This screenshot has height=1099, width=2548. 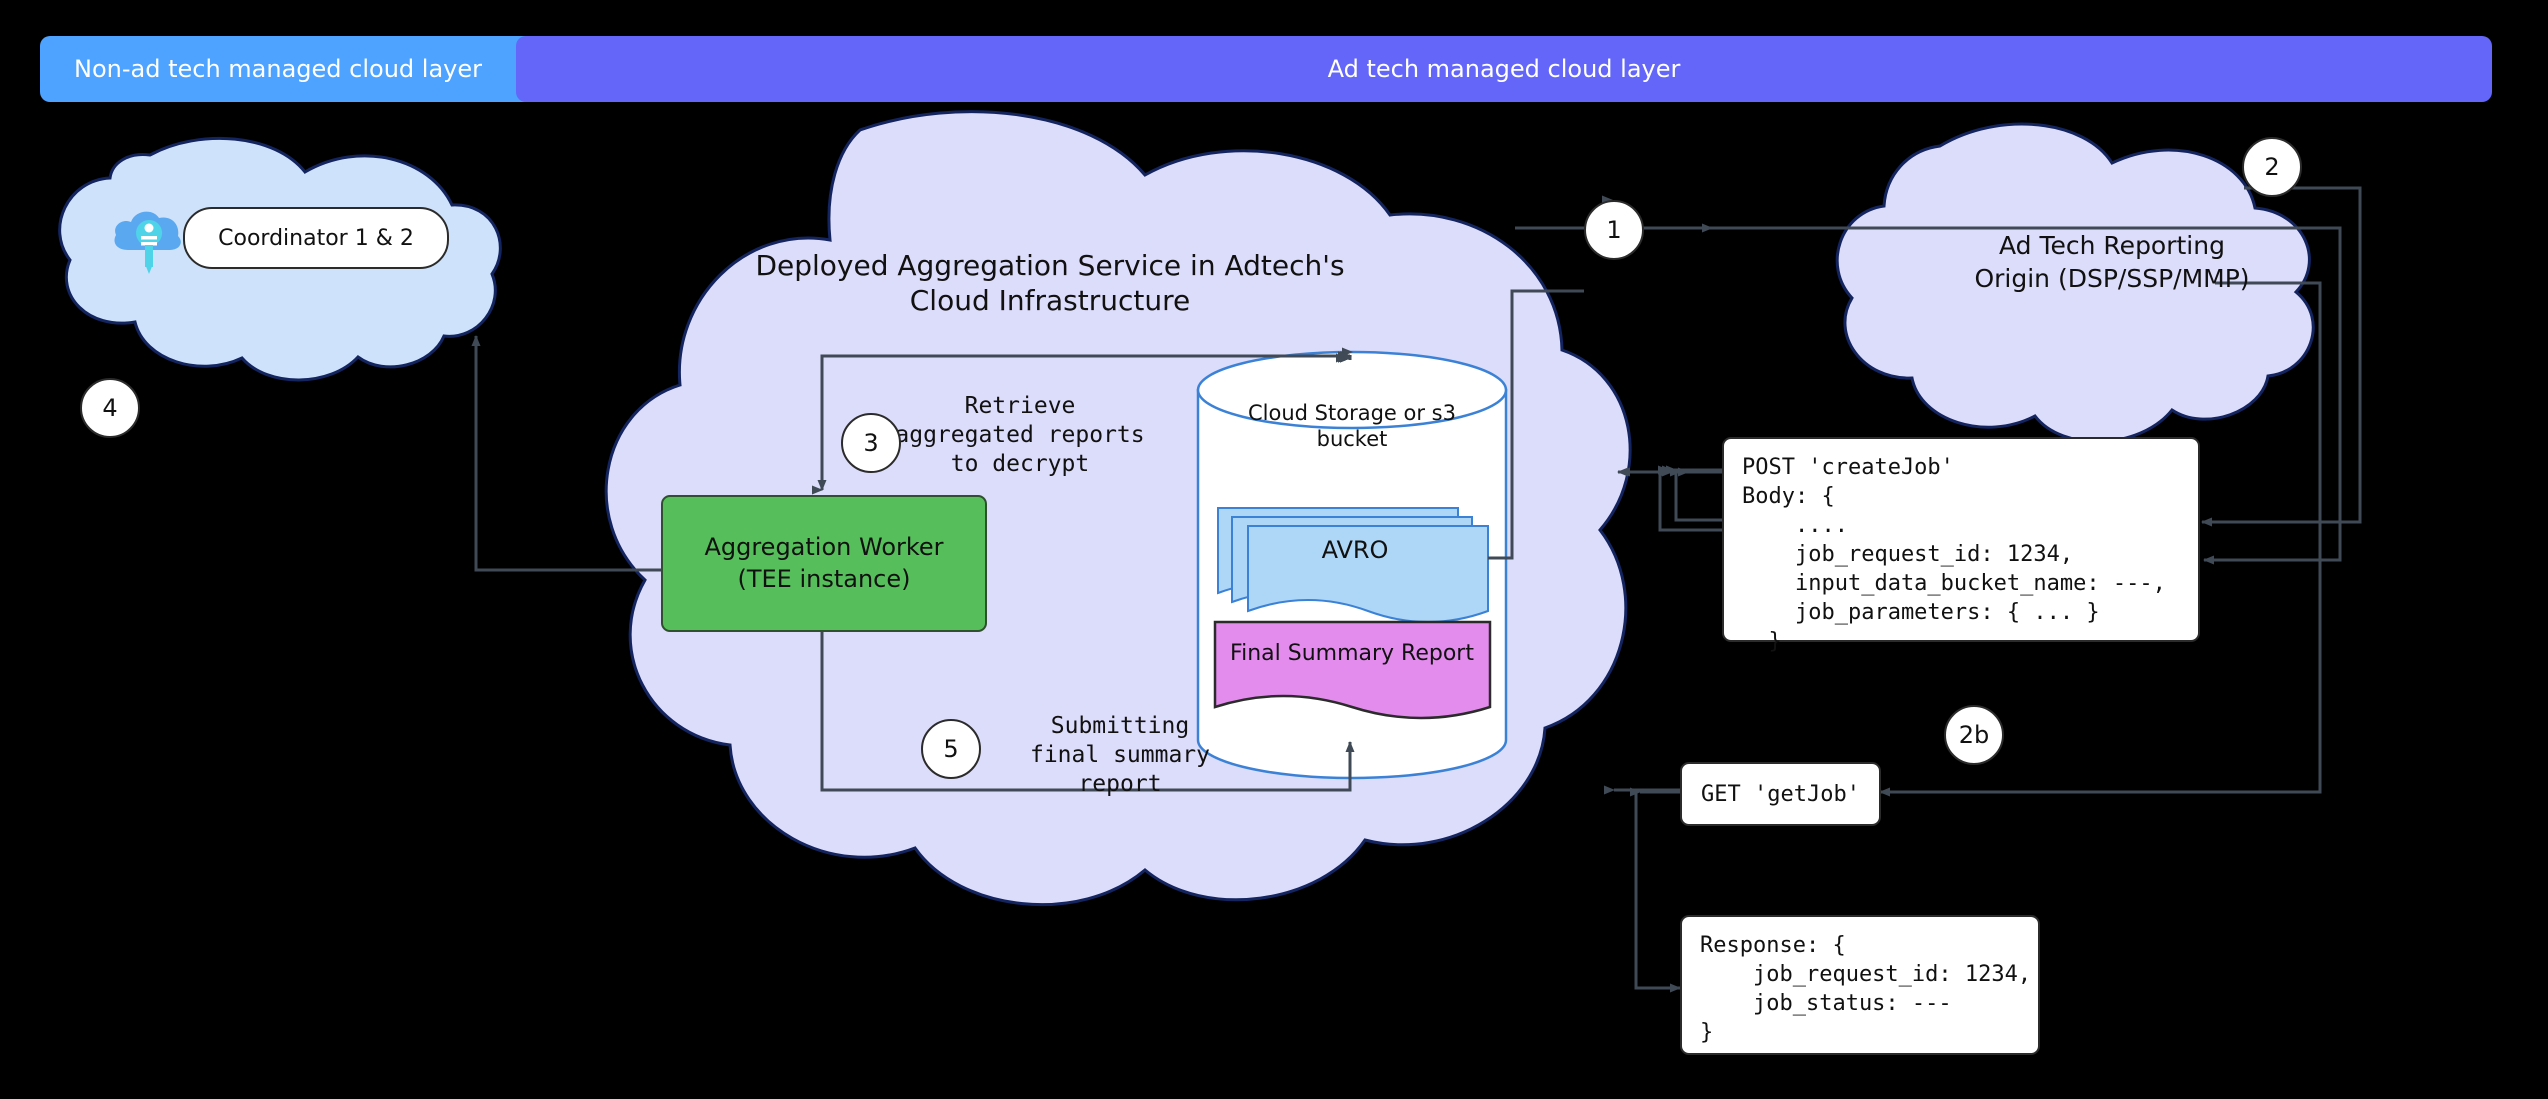 What do you see at coordinates (1352, 439) in the screenshot?
I see `storage-title-line2: bucket` at bounding box center [1352, 439].